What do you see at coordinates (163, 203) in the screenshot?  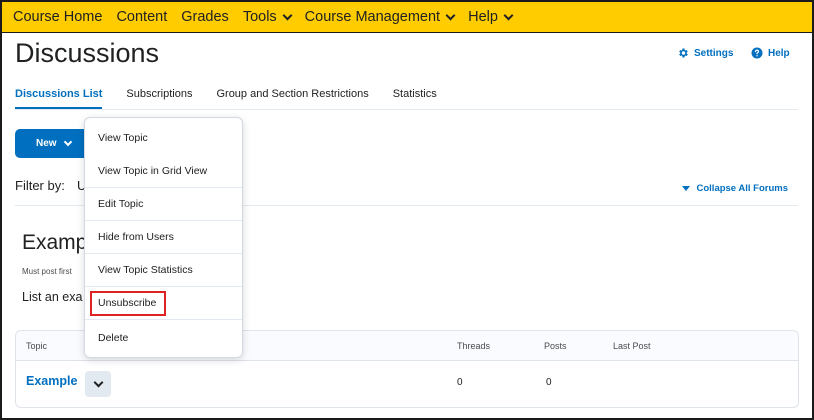 I see `menu-item-edit-topic: Edit Topic` at bounding box center [163, 203].